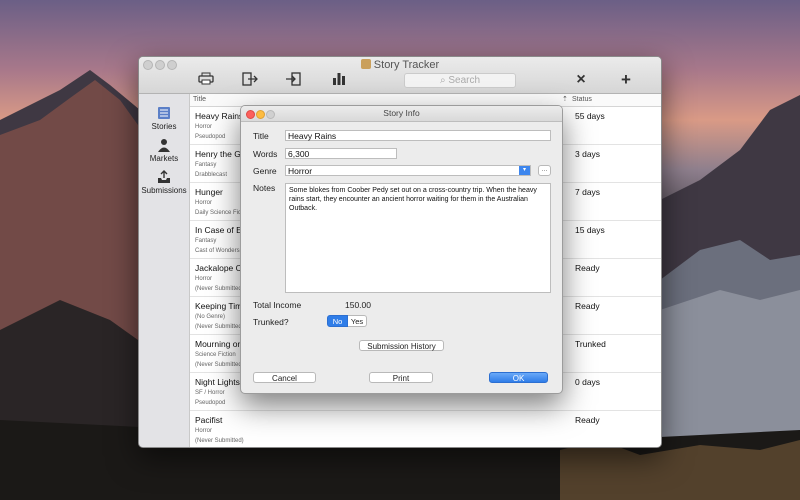 This screenshot has height=500, width=800. Describe the element at coordinates (357, 321) in the screenshot. I see `trunked-yes-toggle: Yes` at that location.